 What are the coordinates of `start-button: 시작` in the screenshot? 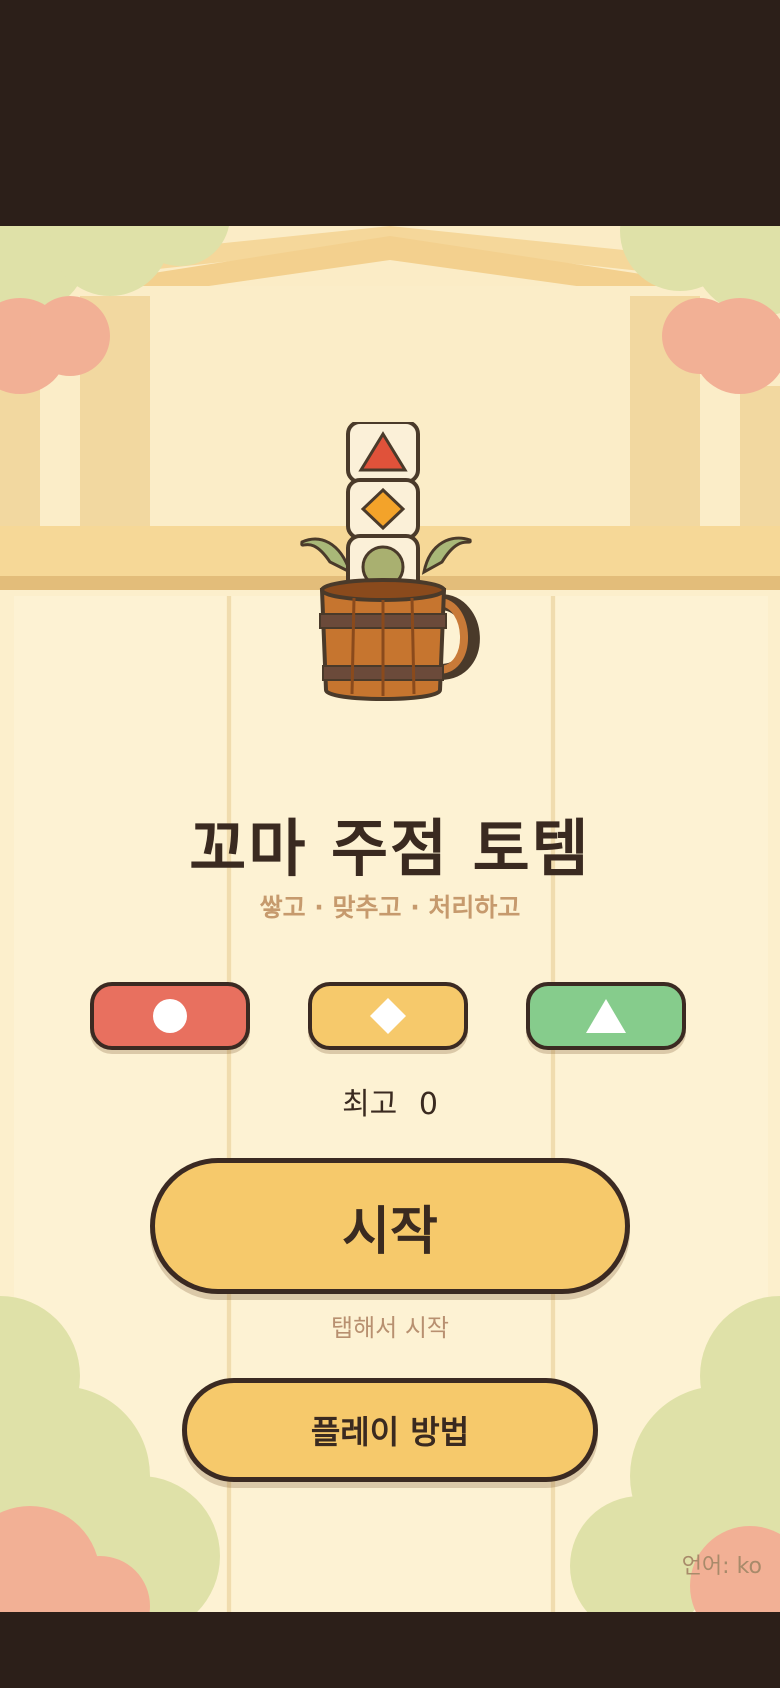 It's located at (390, 1226).